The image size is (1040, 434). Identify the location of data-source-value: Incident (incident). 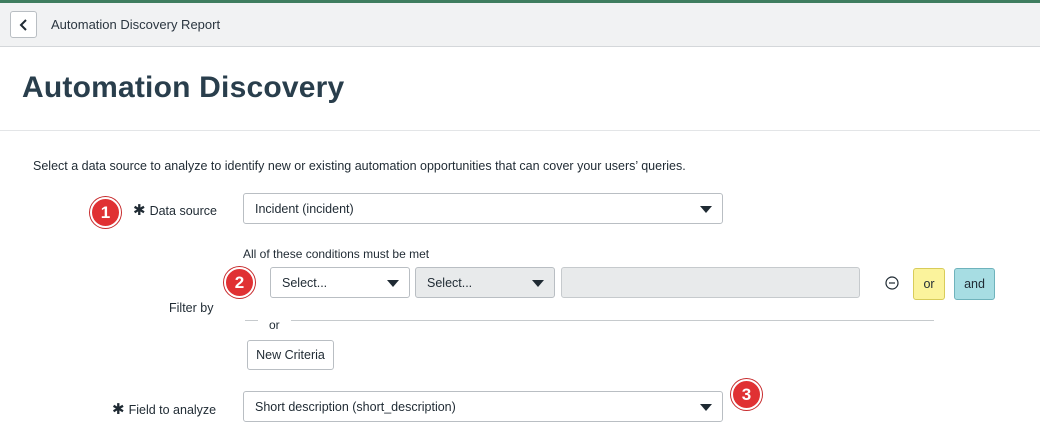
(304, 209).